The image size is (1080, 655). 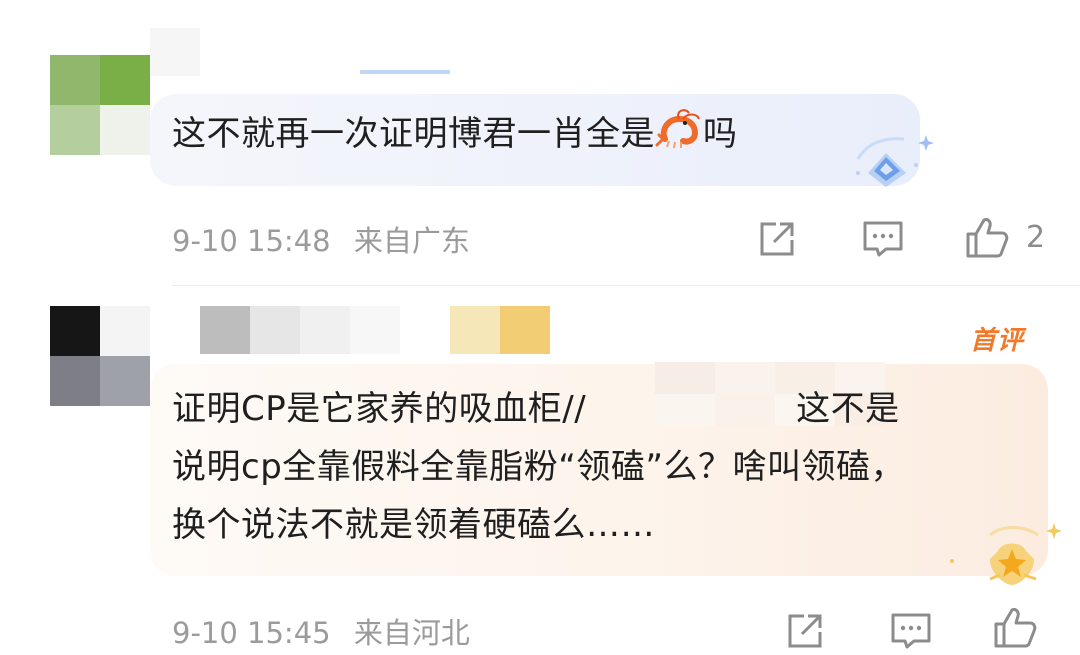 I want to click on blue-diamond-badge-icon, so click(x=895, y=161).